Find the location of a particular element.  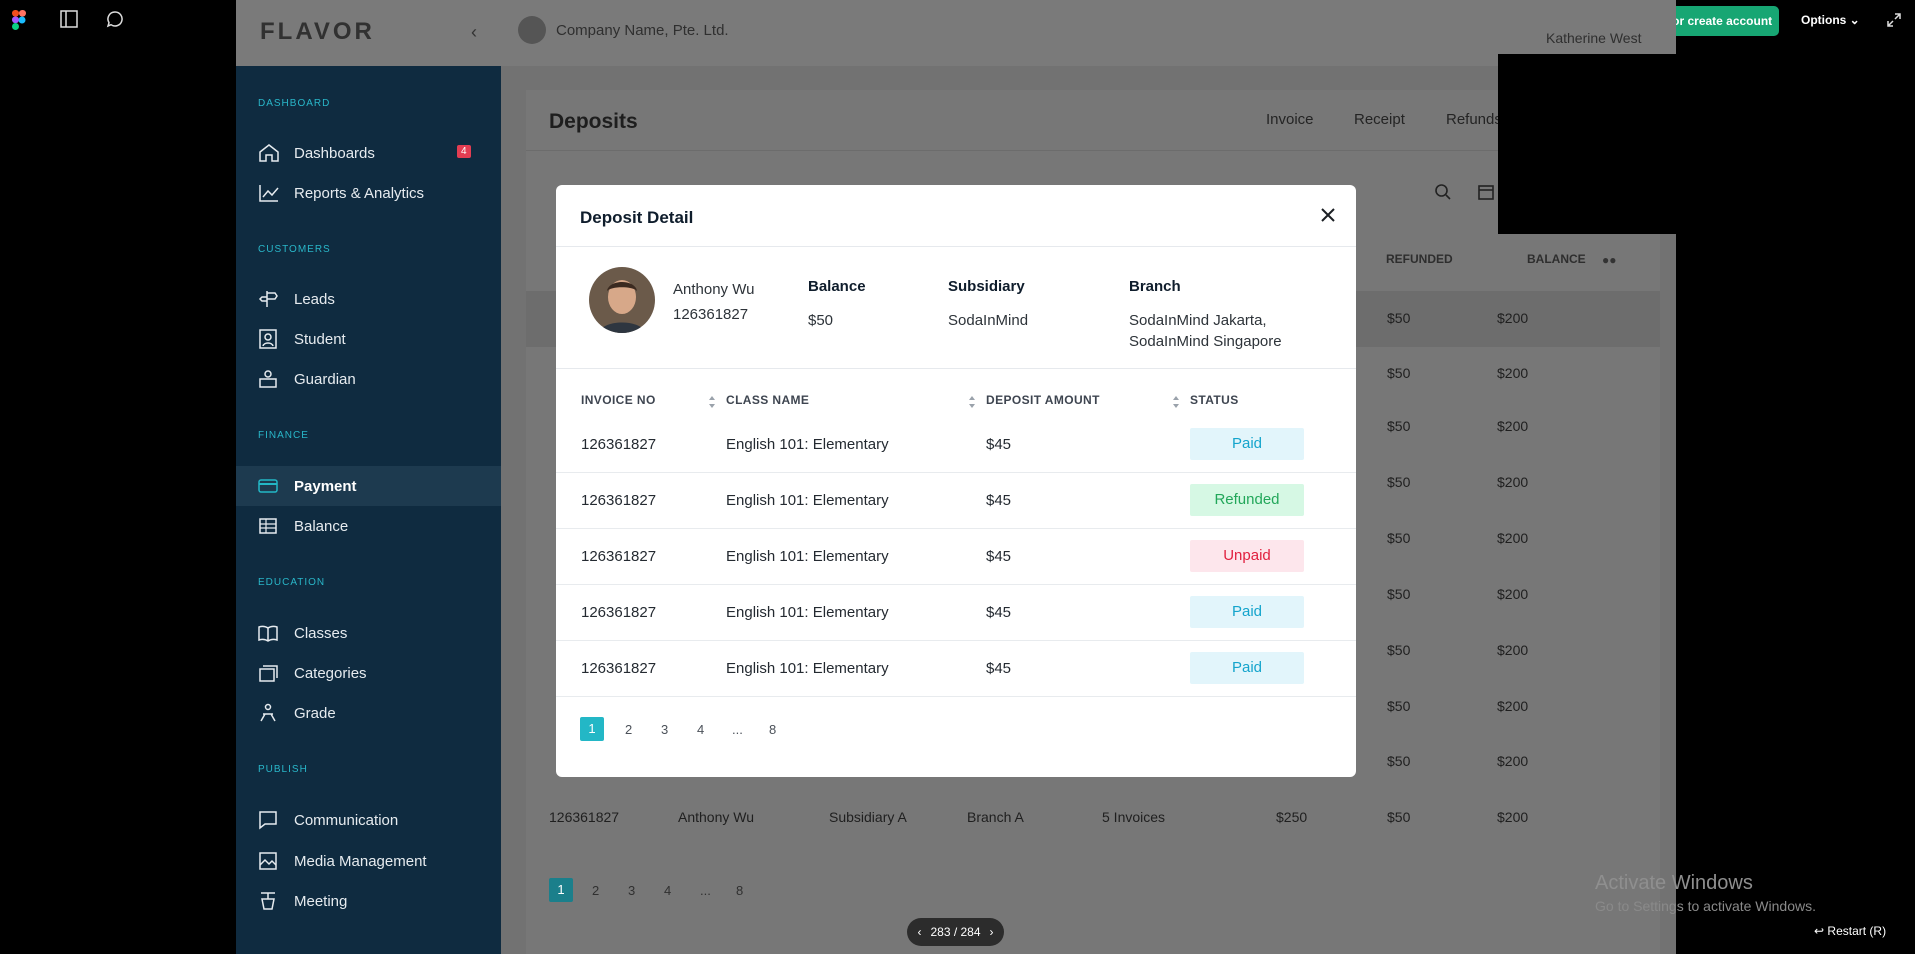

sidebar-item-label: Student is located at coordinates (320, 339).